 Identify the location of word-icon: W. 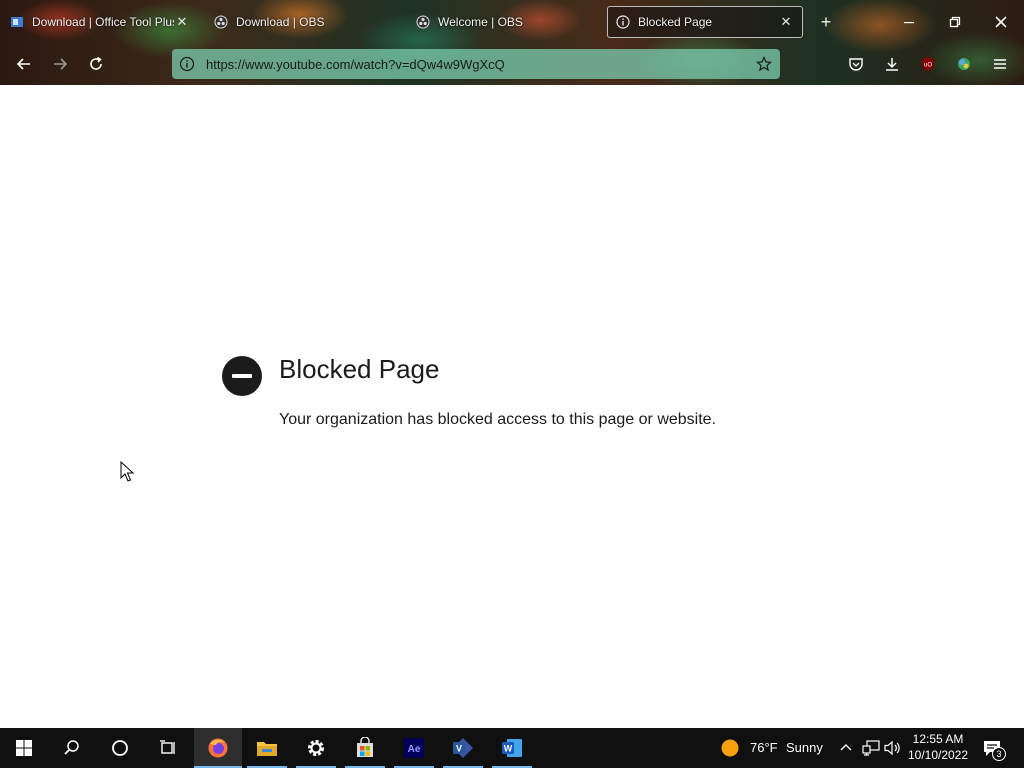
(512, 748).